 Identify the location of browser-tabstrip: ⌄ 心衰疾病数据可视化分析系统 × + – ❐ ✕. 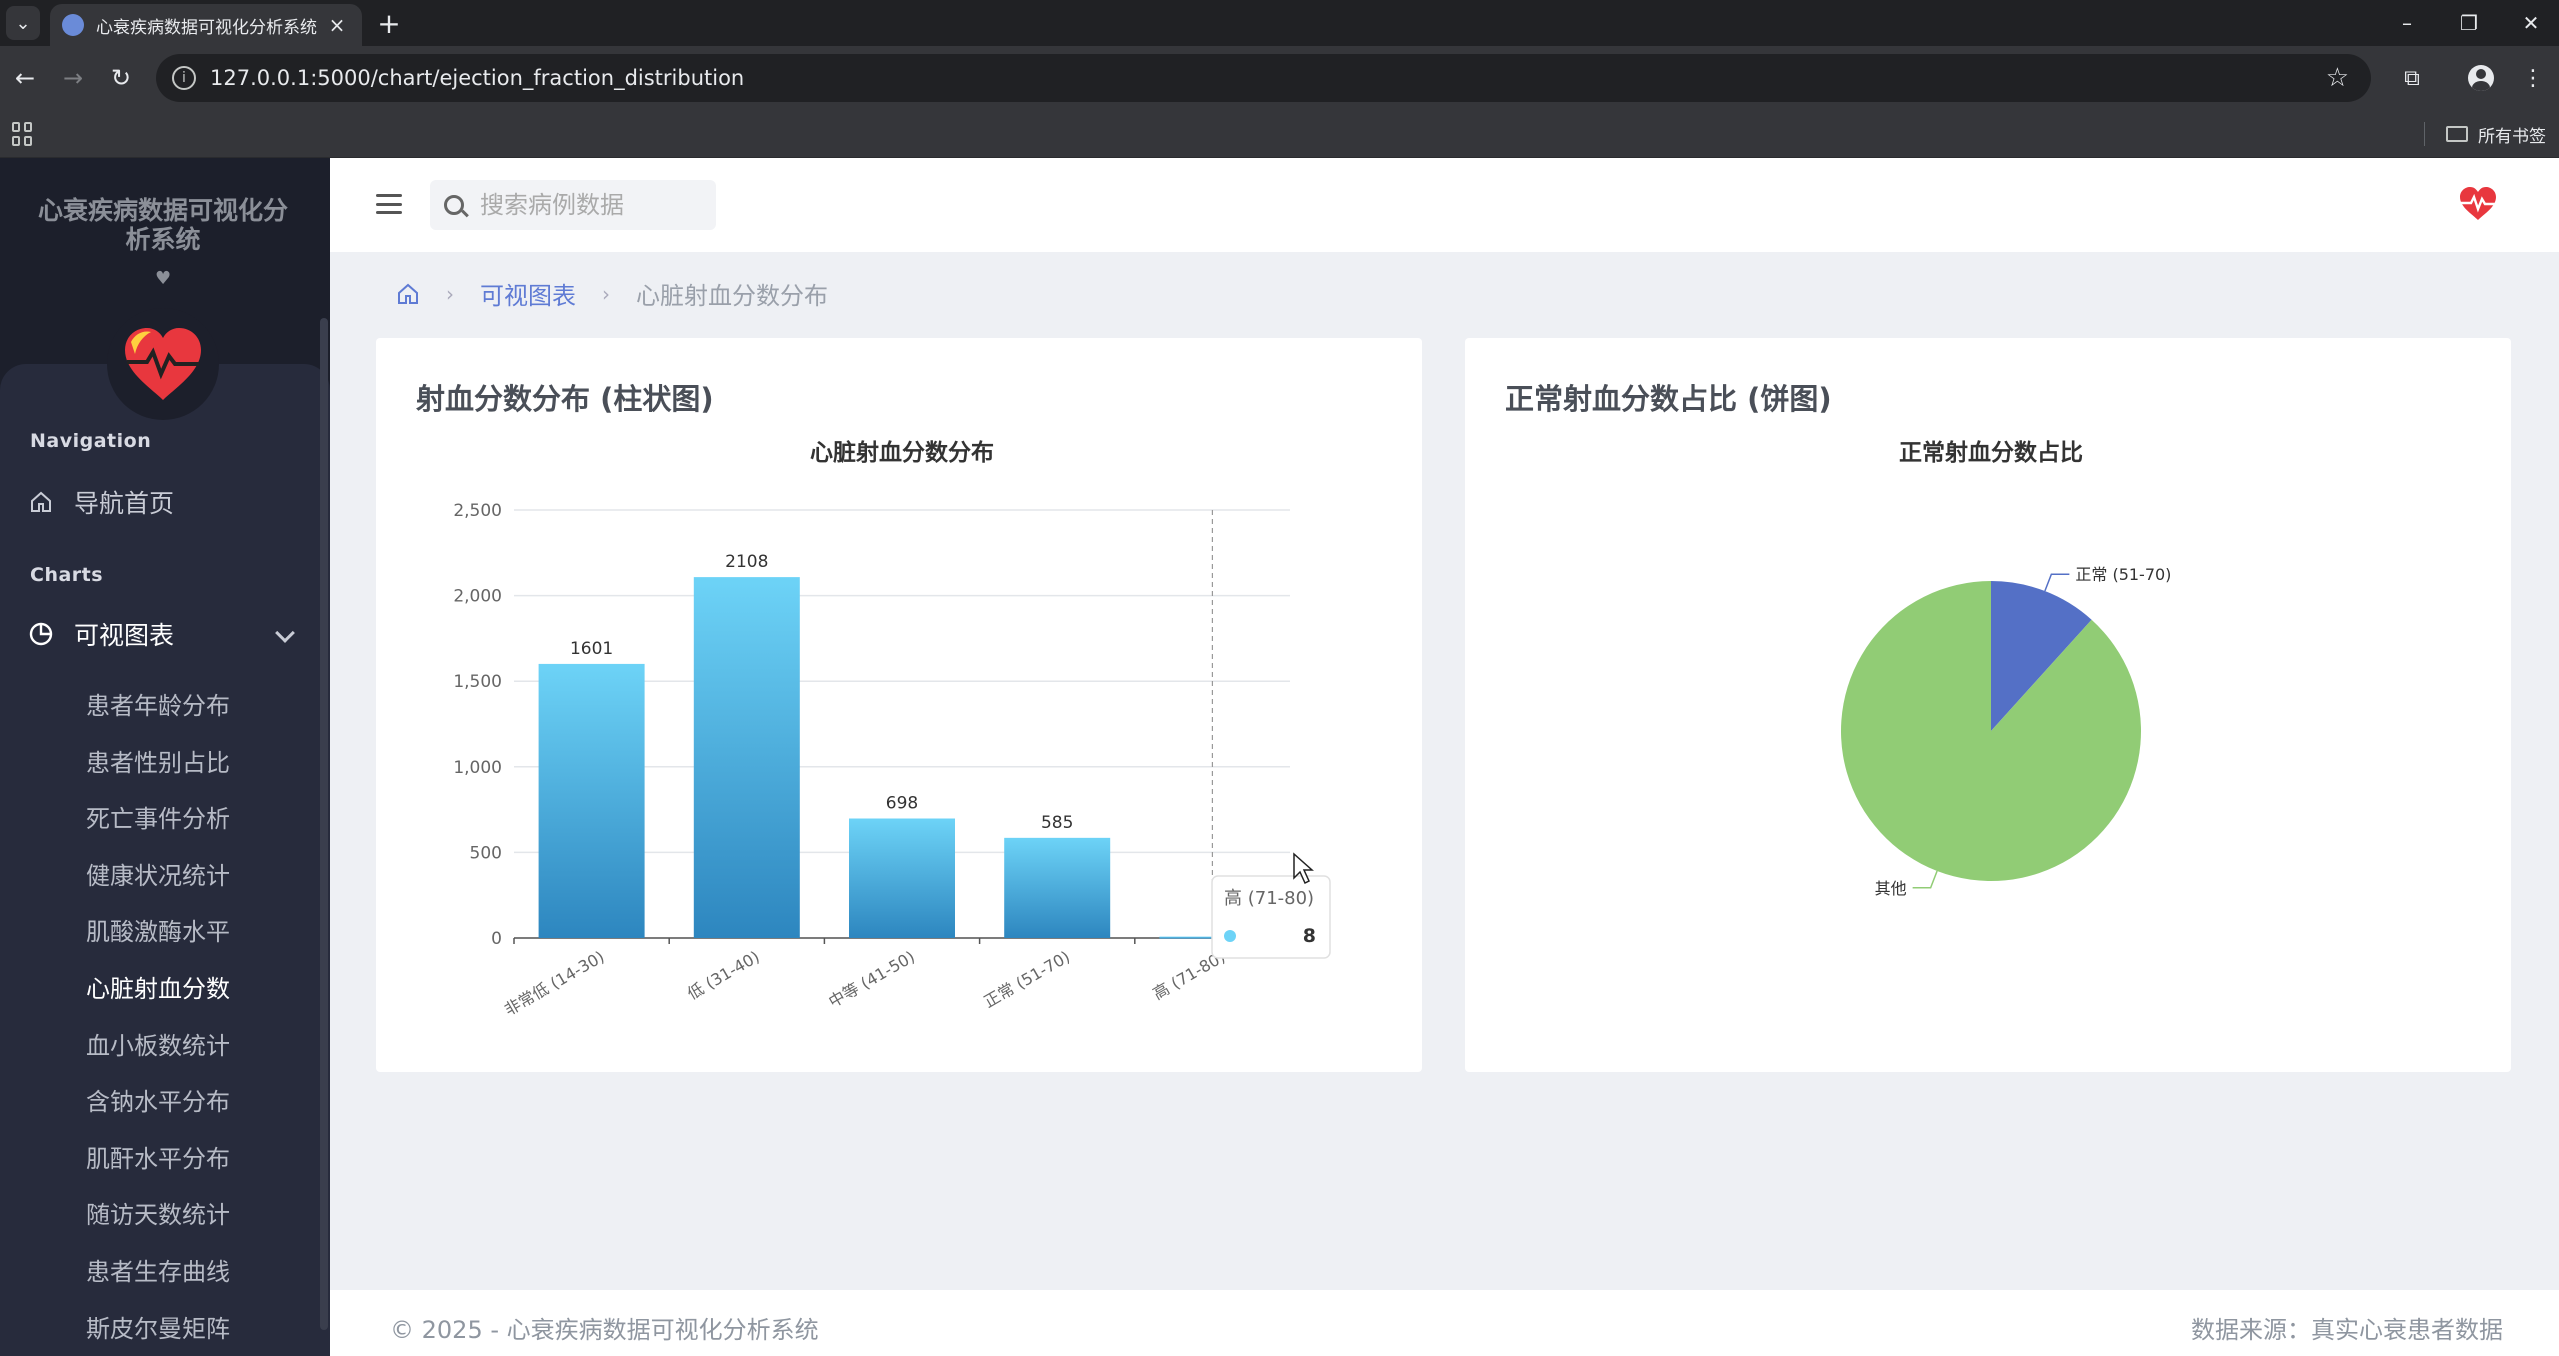
(1279, 23).